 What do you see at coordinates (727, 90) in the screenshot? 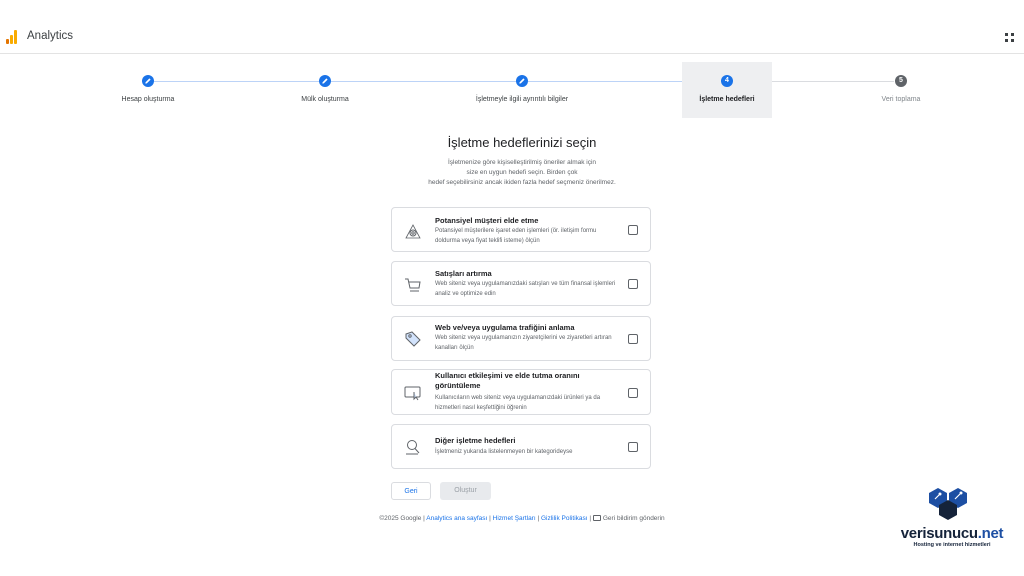
I see `step-business-objectives: 4 İşletme hedefleri` at bounding box center [727, 90].